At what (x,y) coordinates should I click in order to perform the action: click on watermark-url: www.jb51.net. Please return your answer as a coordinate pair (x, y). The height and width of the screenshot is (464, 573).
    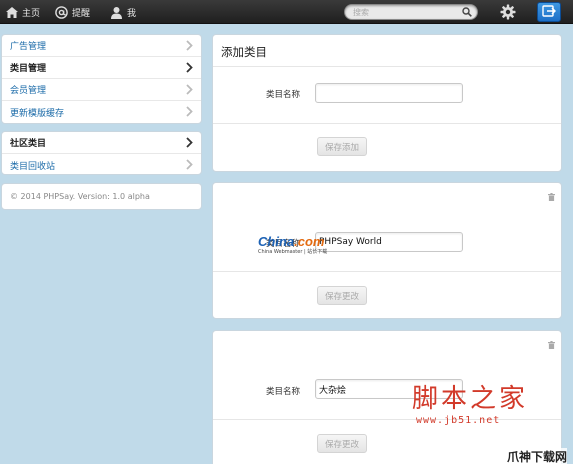
    Looking at the image, I should click on (458, 420).